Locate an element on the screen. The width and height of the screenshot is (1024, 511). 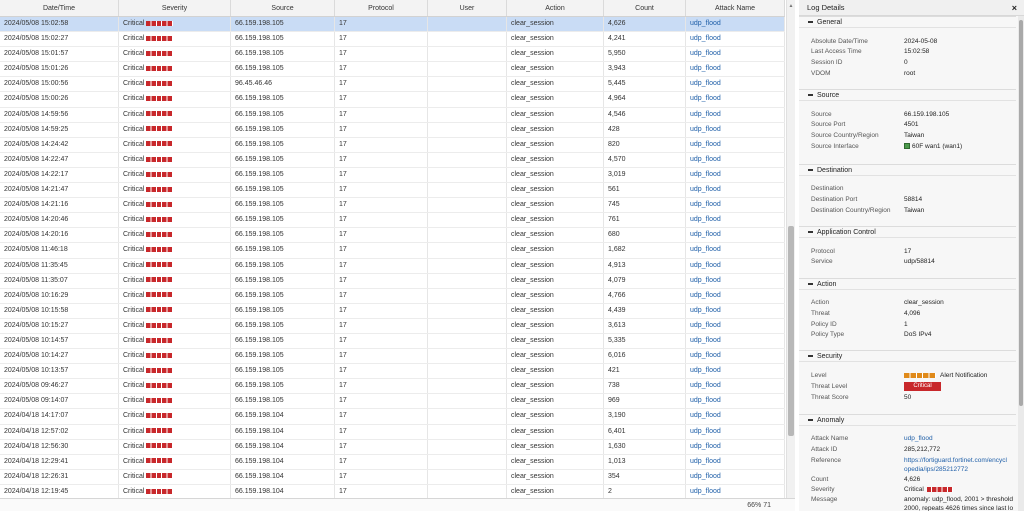
section-action-header: Action is located at coordinates (907, 284).